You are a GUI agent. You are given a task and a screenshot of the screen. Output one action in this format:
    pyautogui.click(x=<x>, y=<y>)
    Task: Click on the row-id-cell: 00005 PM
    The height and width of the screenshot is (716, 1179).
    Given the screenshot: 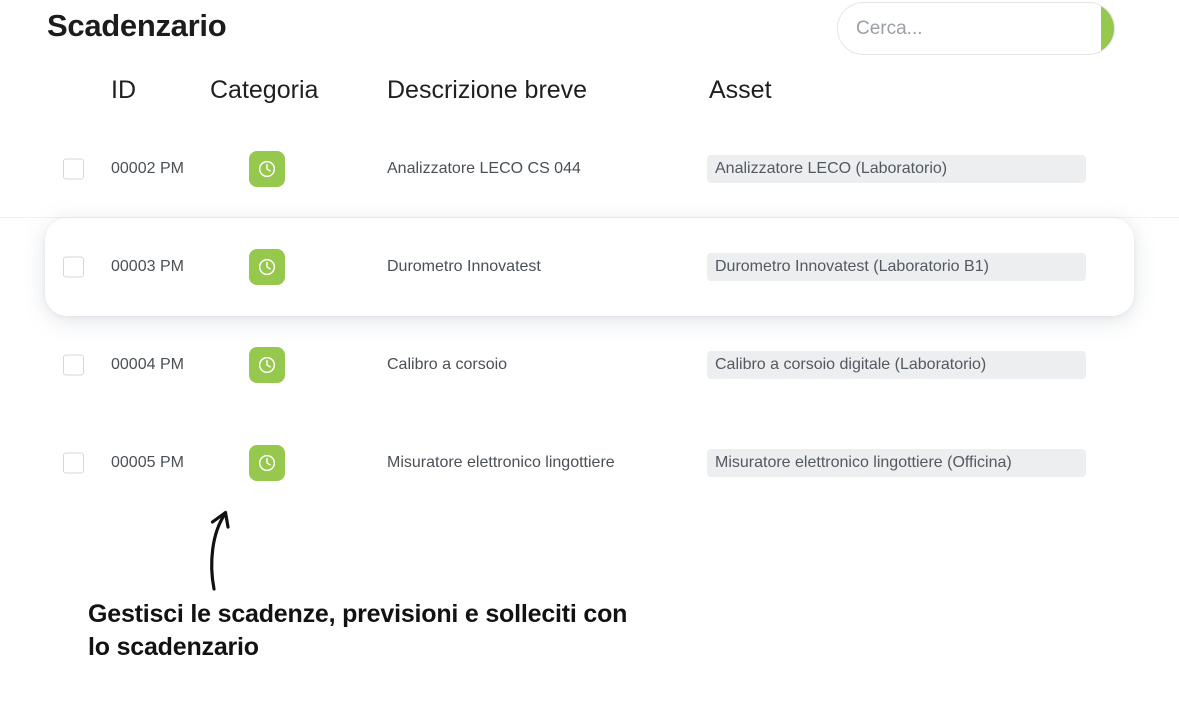 What is the action you would take?
    pyautogui.click(x=147, y=463)
    